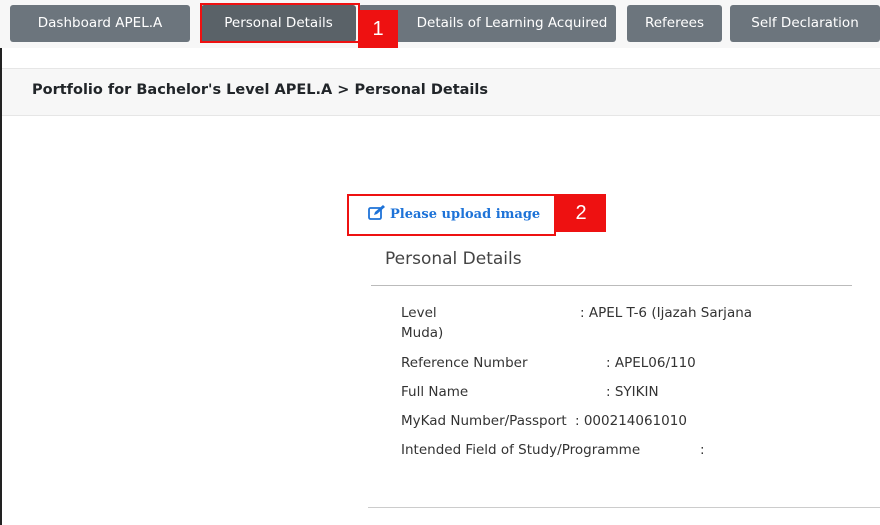 This screenshot has height=525, width=880. Describe the element at coordinates (464, 363) in the screenshot. I see `reference-number-label: Reference Number` at that location.